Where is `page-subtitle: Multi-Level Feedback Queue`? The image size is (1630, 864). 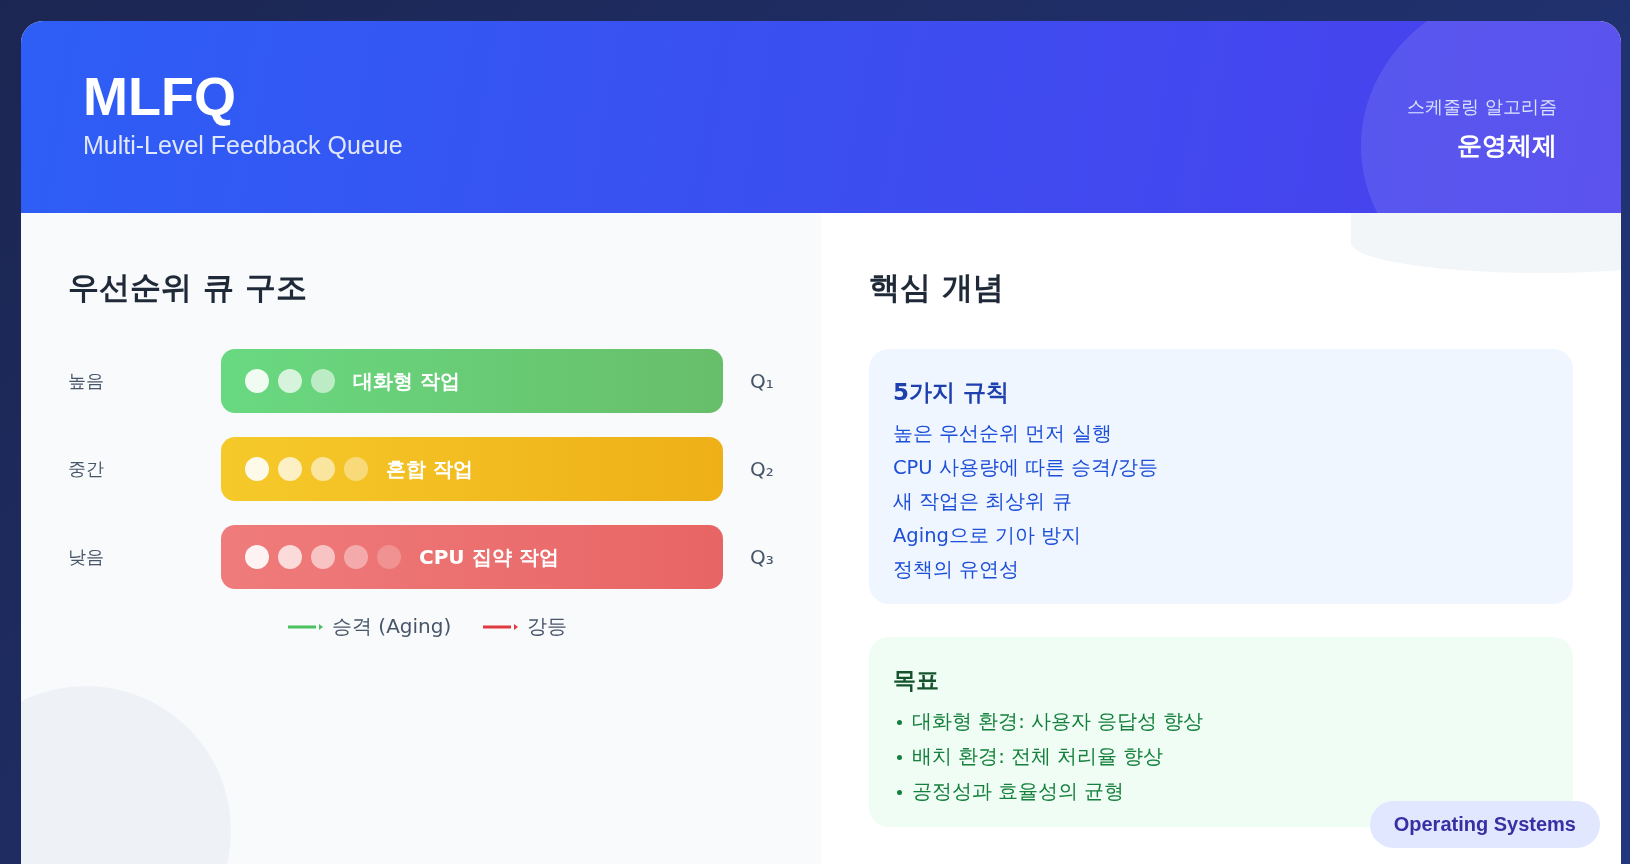
page-subtitle: Multi-Level Feedback Queue is located at coordinates (243, 145).